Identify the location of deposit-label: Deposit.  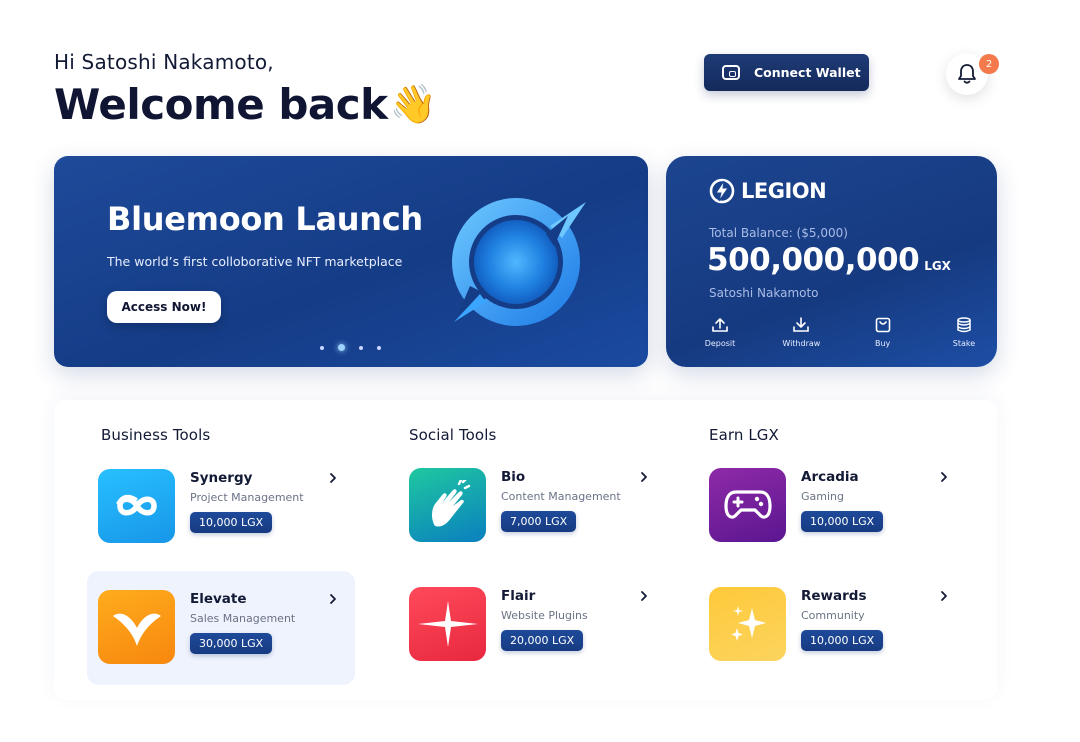
(720, 343).